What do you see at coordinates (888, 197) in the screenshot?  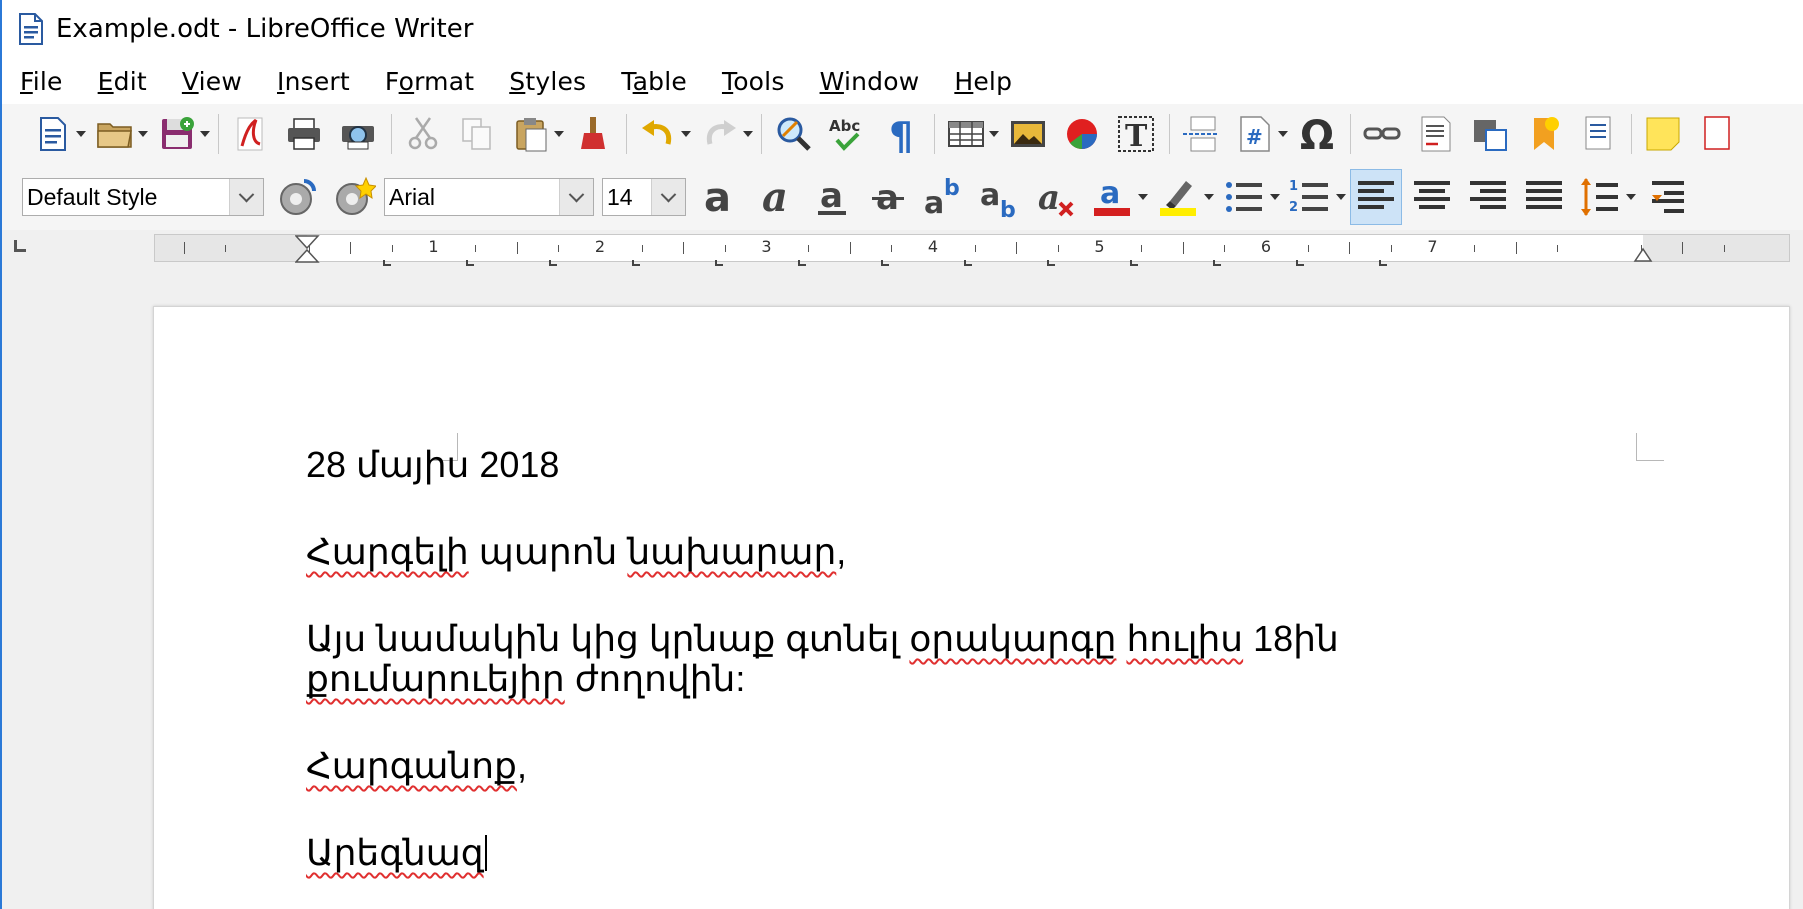 I see `strikethrough-button: a` at bounding box center [888, 197].